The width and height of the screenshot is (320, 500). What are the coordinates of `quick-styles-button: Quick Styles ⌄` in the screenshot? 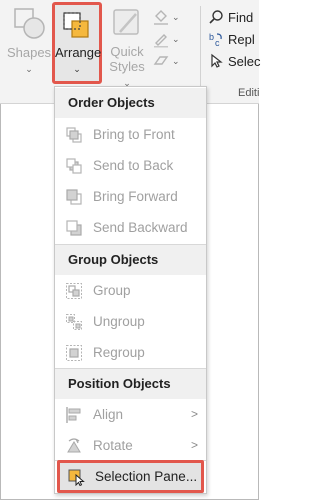 It's located at (127, 47).